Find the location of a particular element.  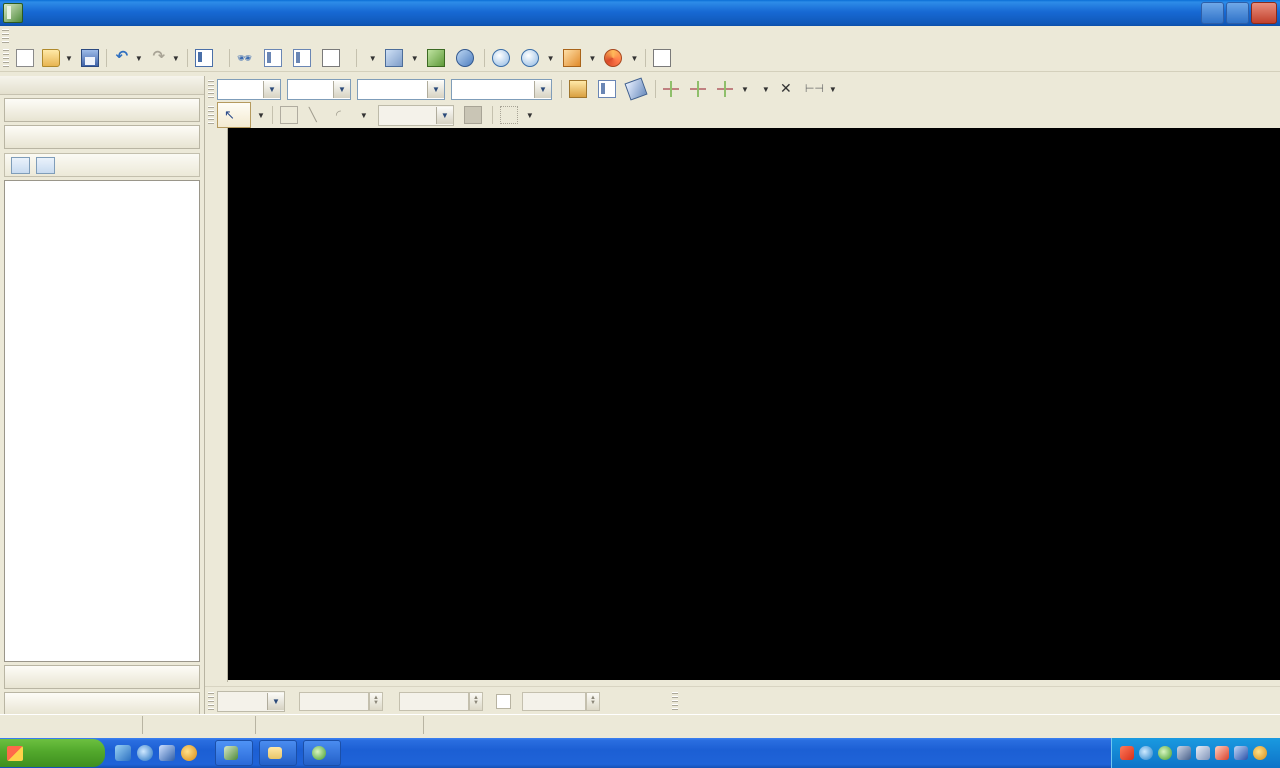

open-button: ▼ is located at coordinates (57, 58).